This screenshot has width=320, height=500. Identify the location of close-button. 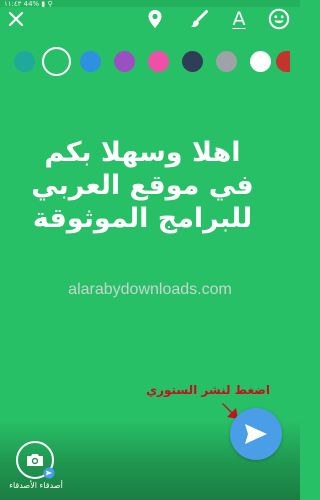
(16, 19).